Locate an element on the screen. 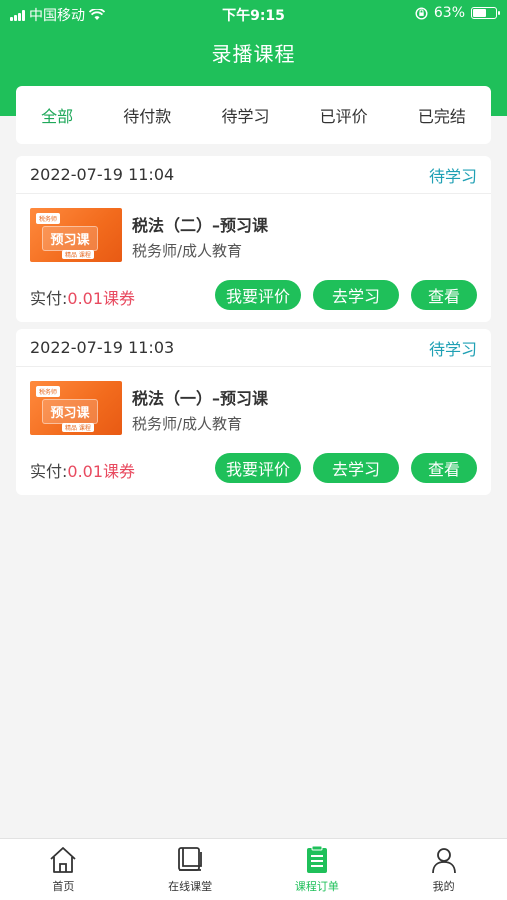 This screenshot has height=900, width=507. battery-percent: 63% is located at coordinates (449, 13).